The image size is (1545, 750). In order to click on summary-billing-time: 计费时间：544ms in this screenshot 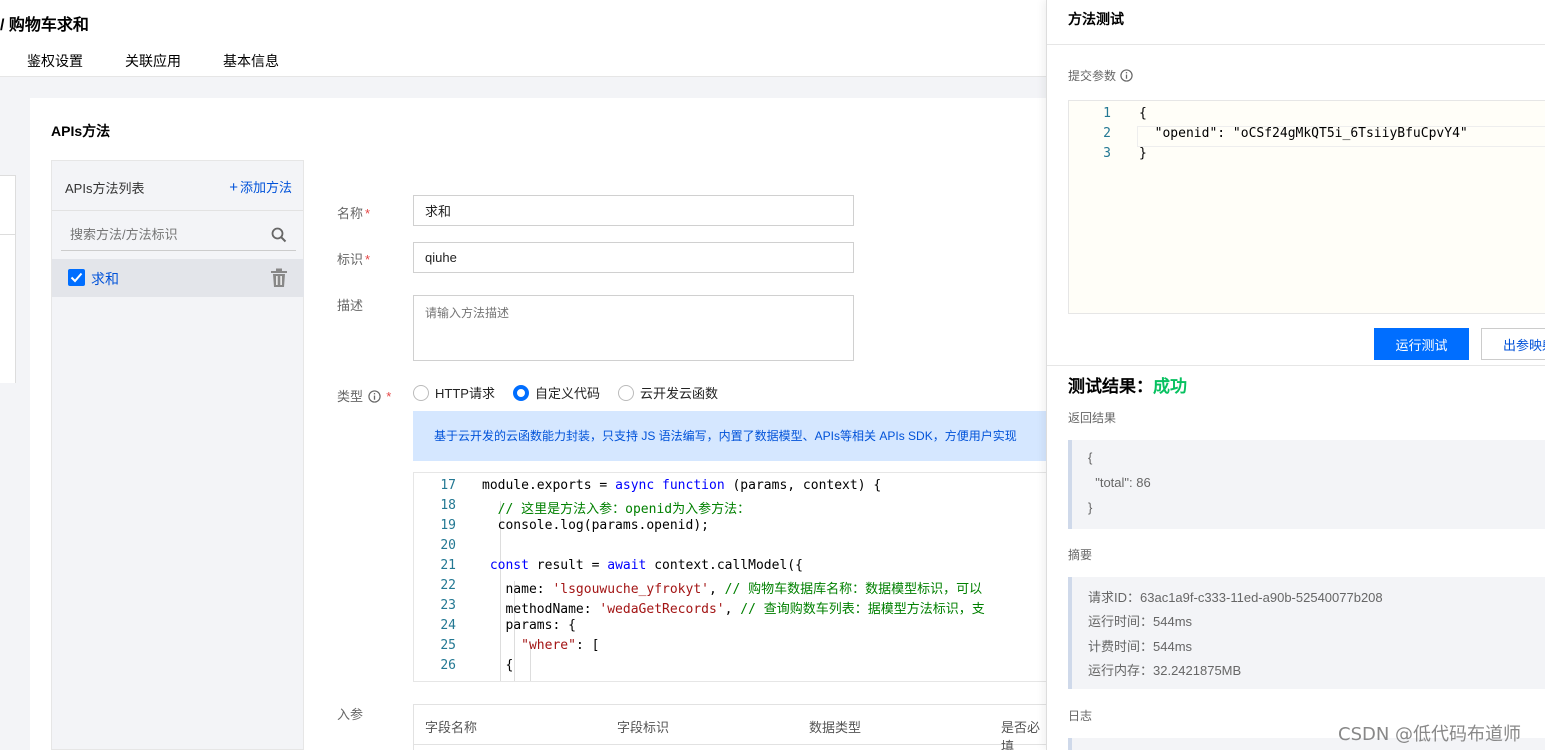, I will do `click(1140, 646)`.